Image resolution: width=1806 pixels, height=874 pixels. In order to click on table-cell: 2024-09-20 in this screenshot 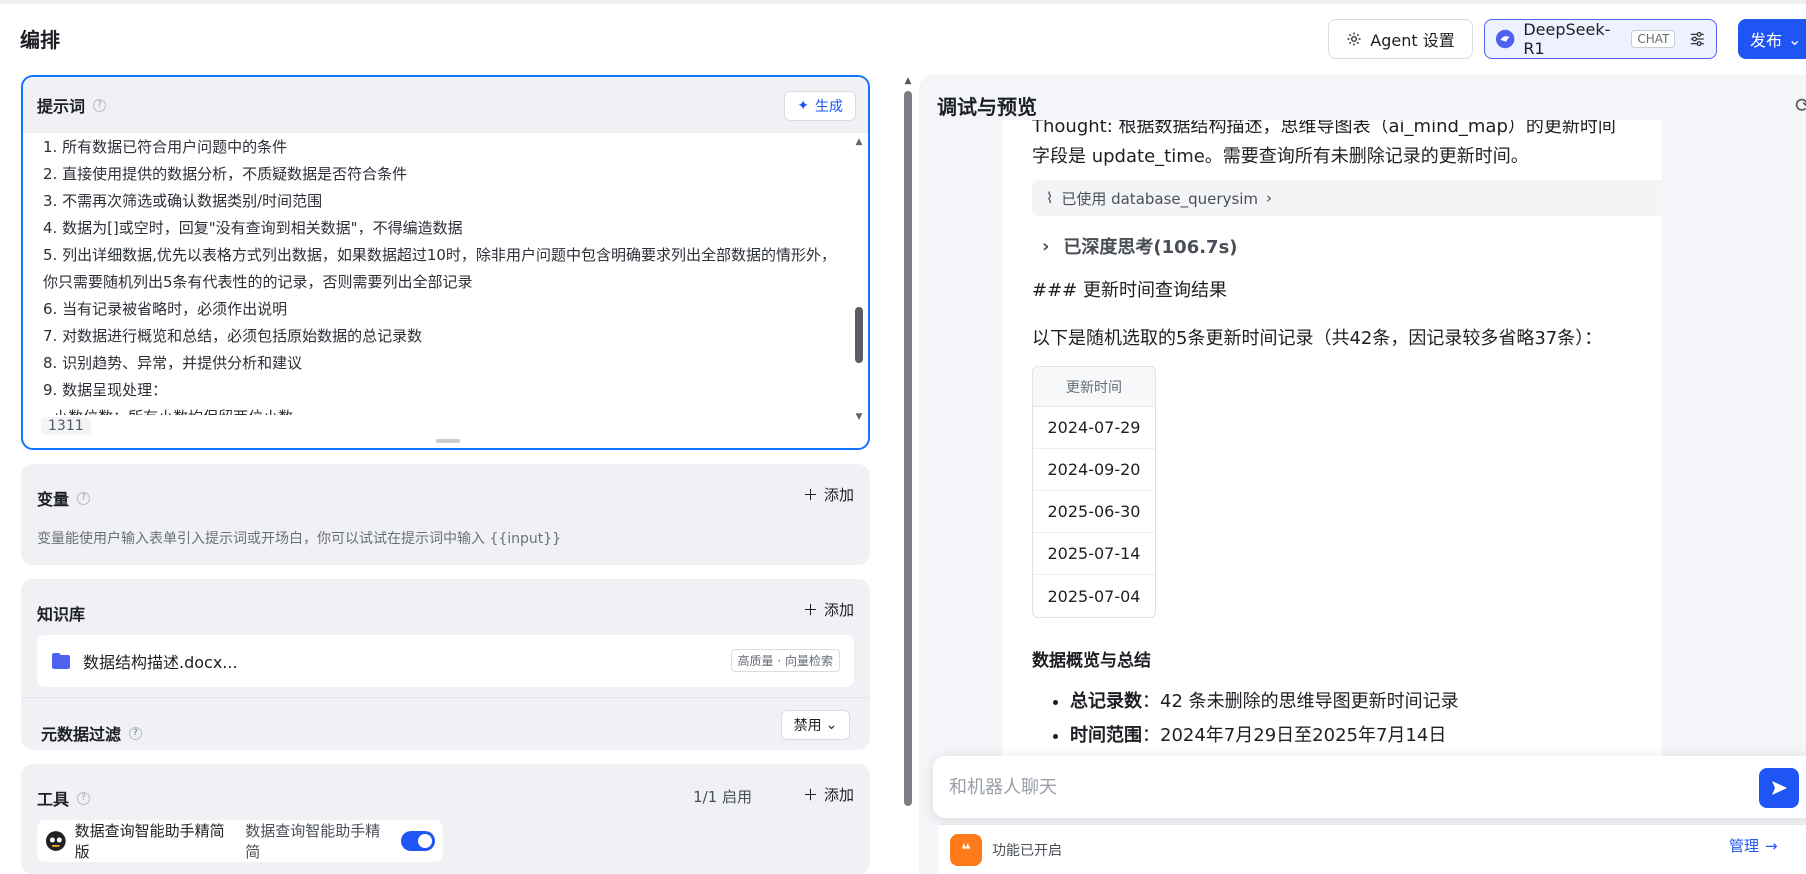, I will do `click(1094, 470)`.